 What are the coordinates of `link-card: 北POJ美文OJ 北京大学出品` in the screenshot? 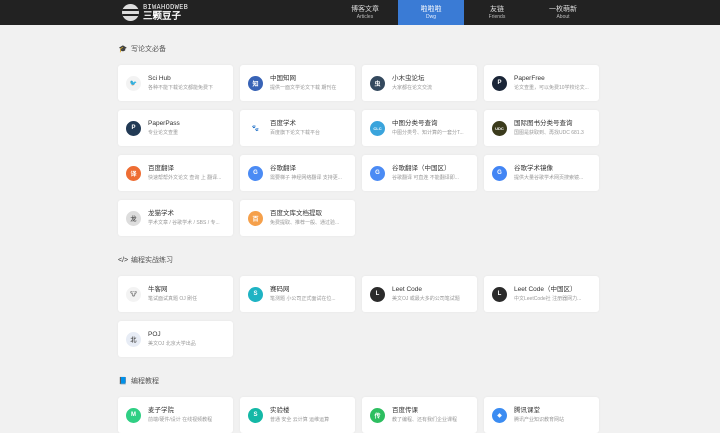 It's located at (175, 339).